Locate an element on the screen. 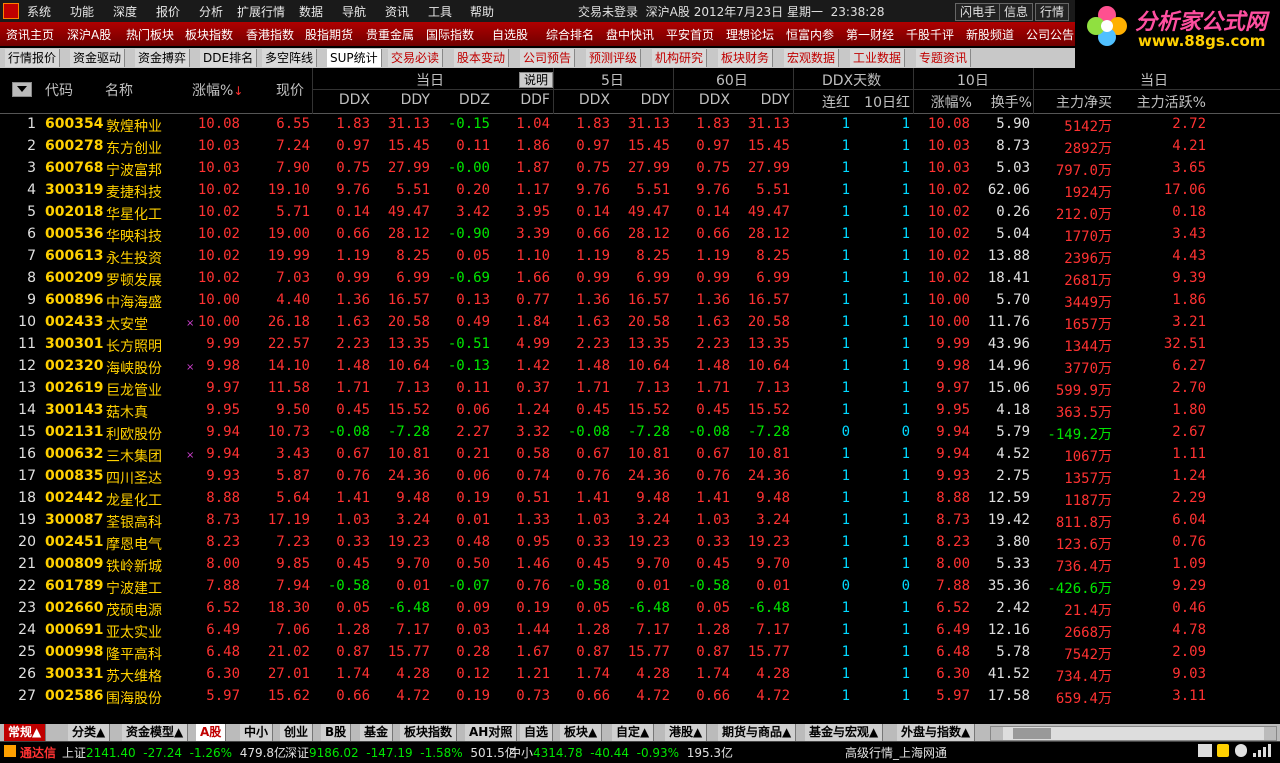 The height and width of the screenshot is (763, 1280). explain-button: 说明 is located at coordinates (536, 80).